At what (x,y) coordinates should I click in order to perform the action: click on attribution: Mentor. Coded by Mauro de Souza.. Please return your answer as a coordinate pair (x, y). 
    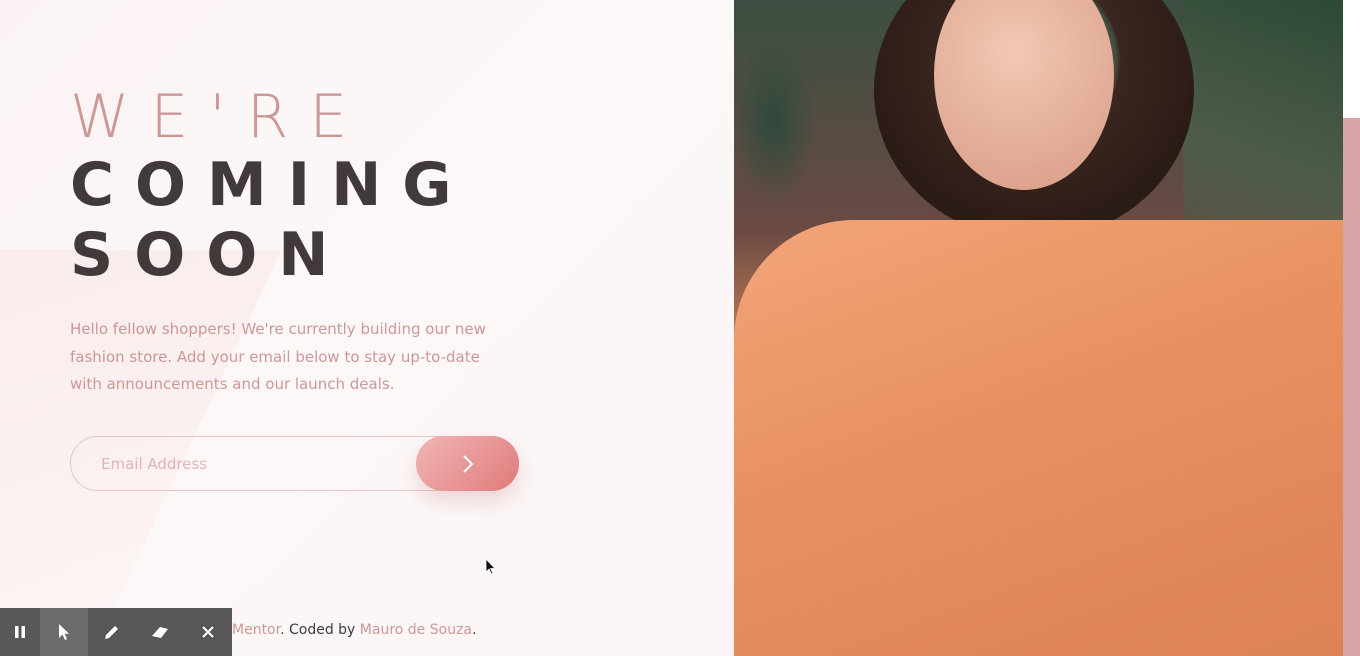
    Looking at the image, I should click on (354, 630).